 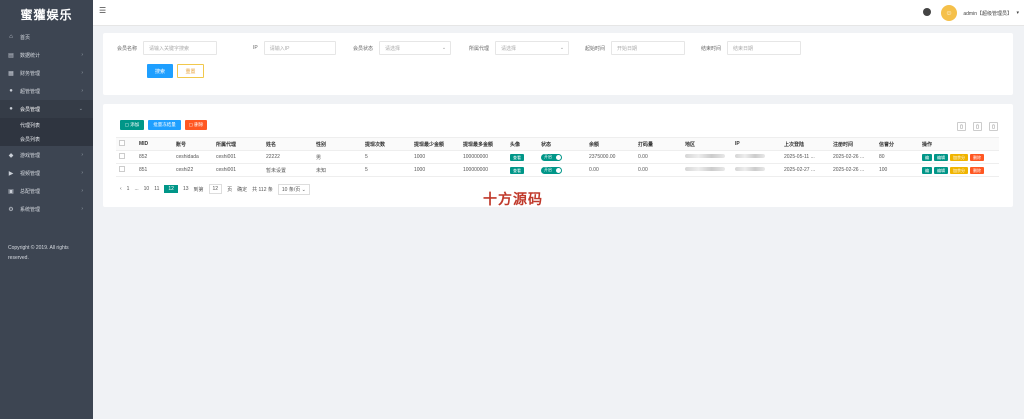 What do you see at coordinates (46, 73) in the screenshot?
I see `sidebar-item-finance: ▦ 财务管理 ›` at bounding box center [46, 73].